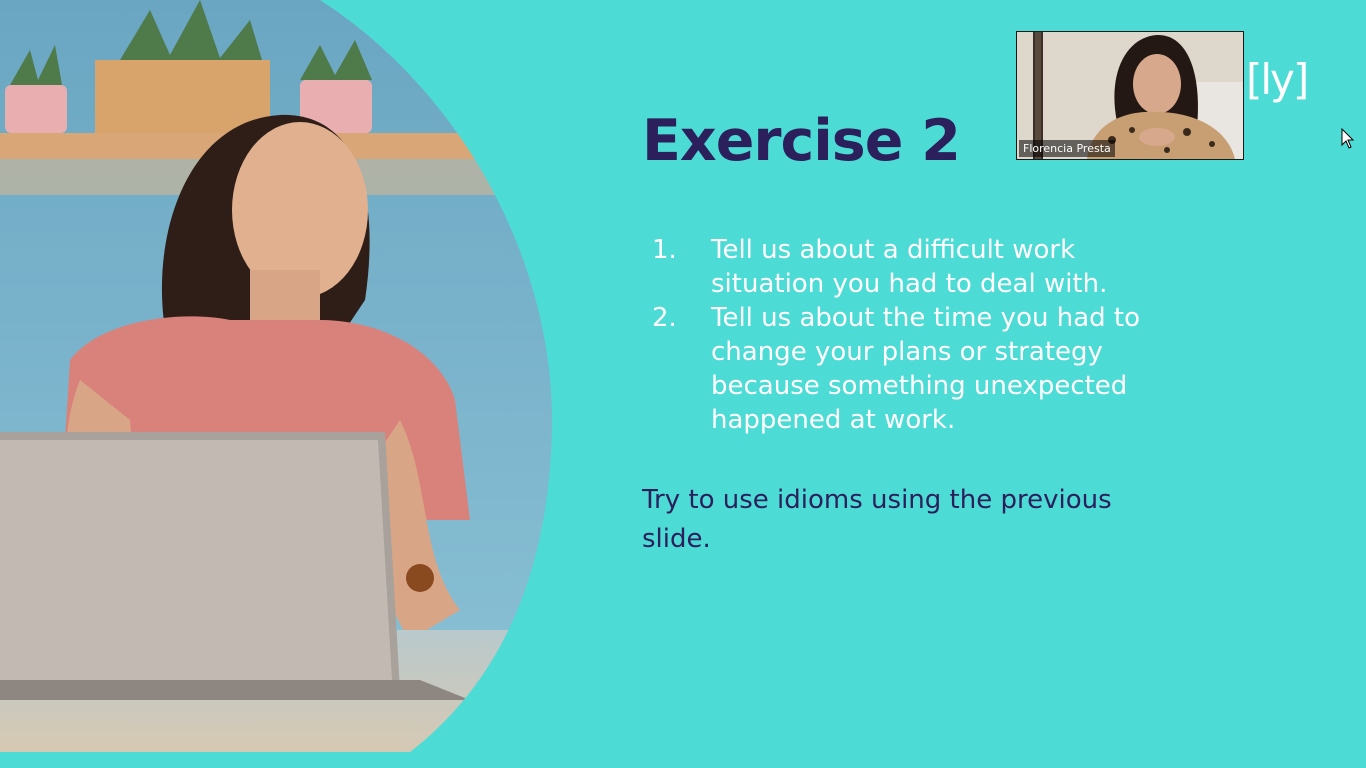 Image resolution: width=1366 pixels, height=768 pixels. What do you see at coordinates (801, 141) in the screenshot?
I see `slide-title: Exercise 2` at bounding box center [801, 141].